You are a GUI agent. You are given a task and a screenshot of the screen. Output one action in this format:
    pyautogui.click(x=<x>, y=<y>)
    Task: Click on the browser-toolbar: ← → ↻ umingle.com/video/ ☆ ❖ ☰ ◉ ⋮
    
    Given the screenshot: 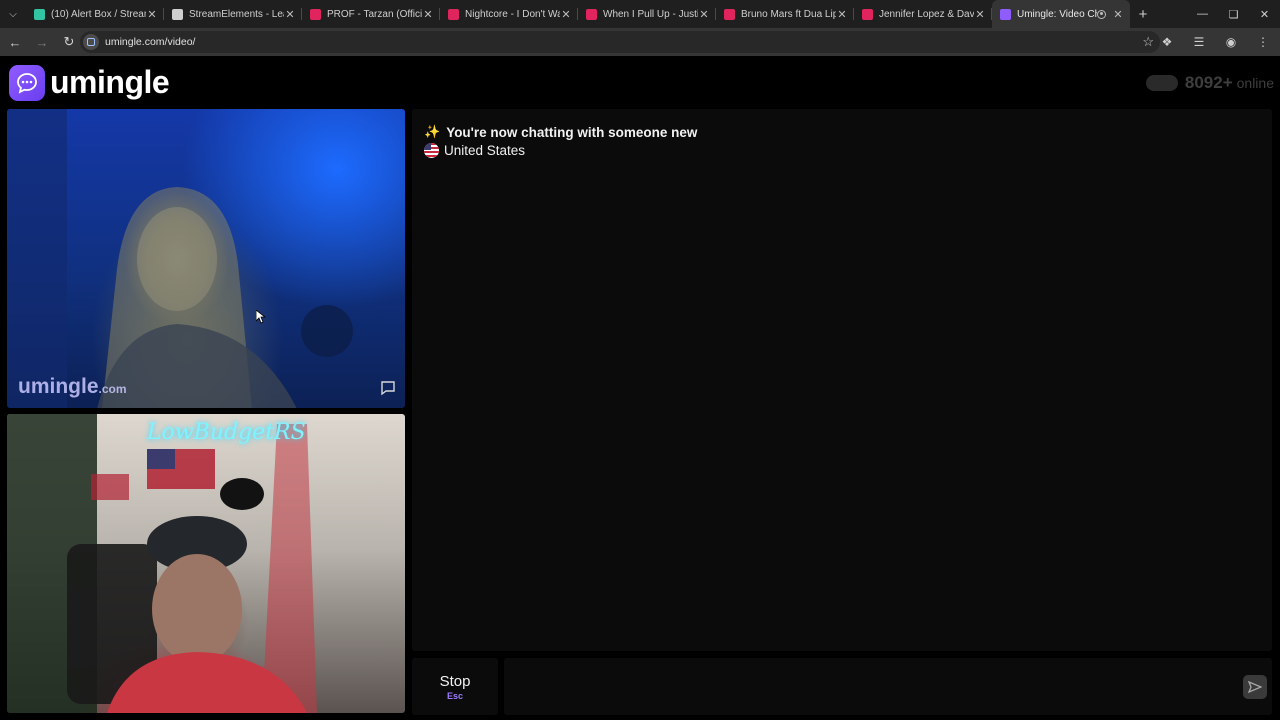 What is the action you would take?
    pyautogui.click(x=640, y=42)
    